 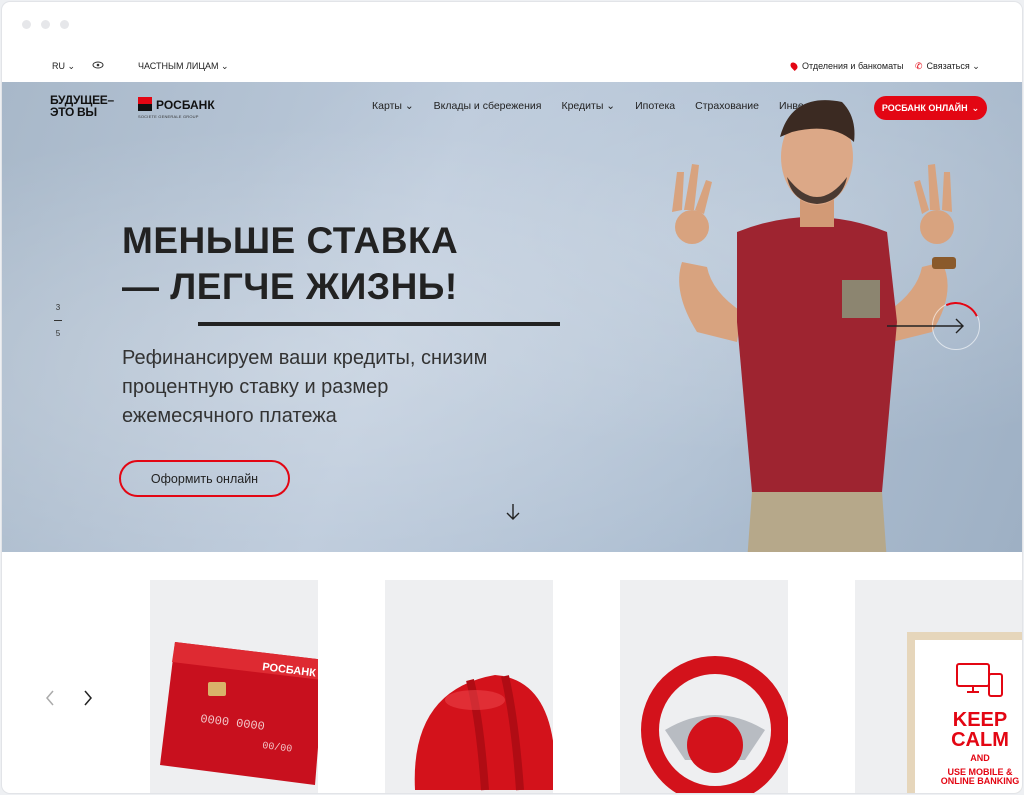 I want to click on subtext-line1: Рефинансируем ваши кредиты, снизим, so click(x=305, y=358).